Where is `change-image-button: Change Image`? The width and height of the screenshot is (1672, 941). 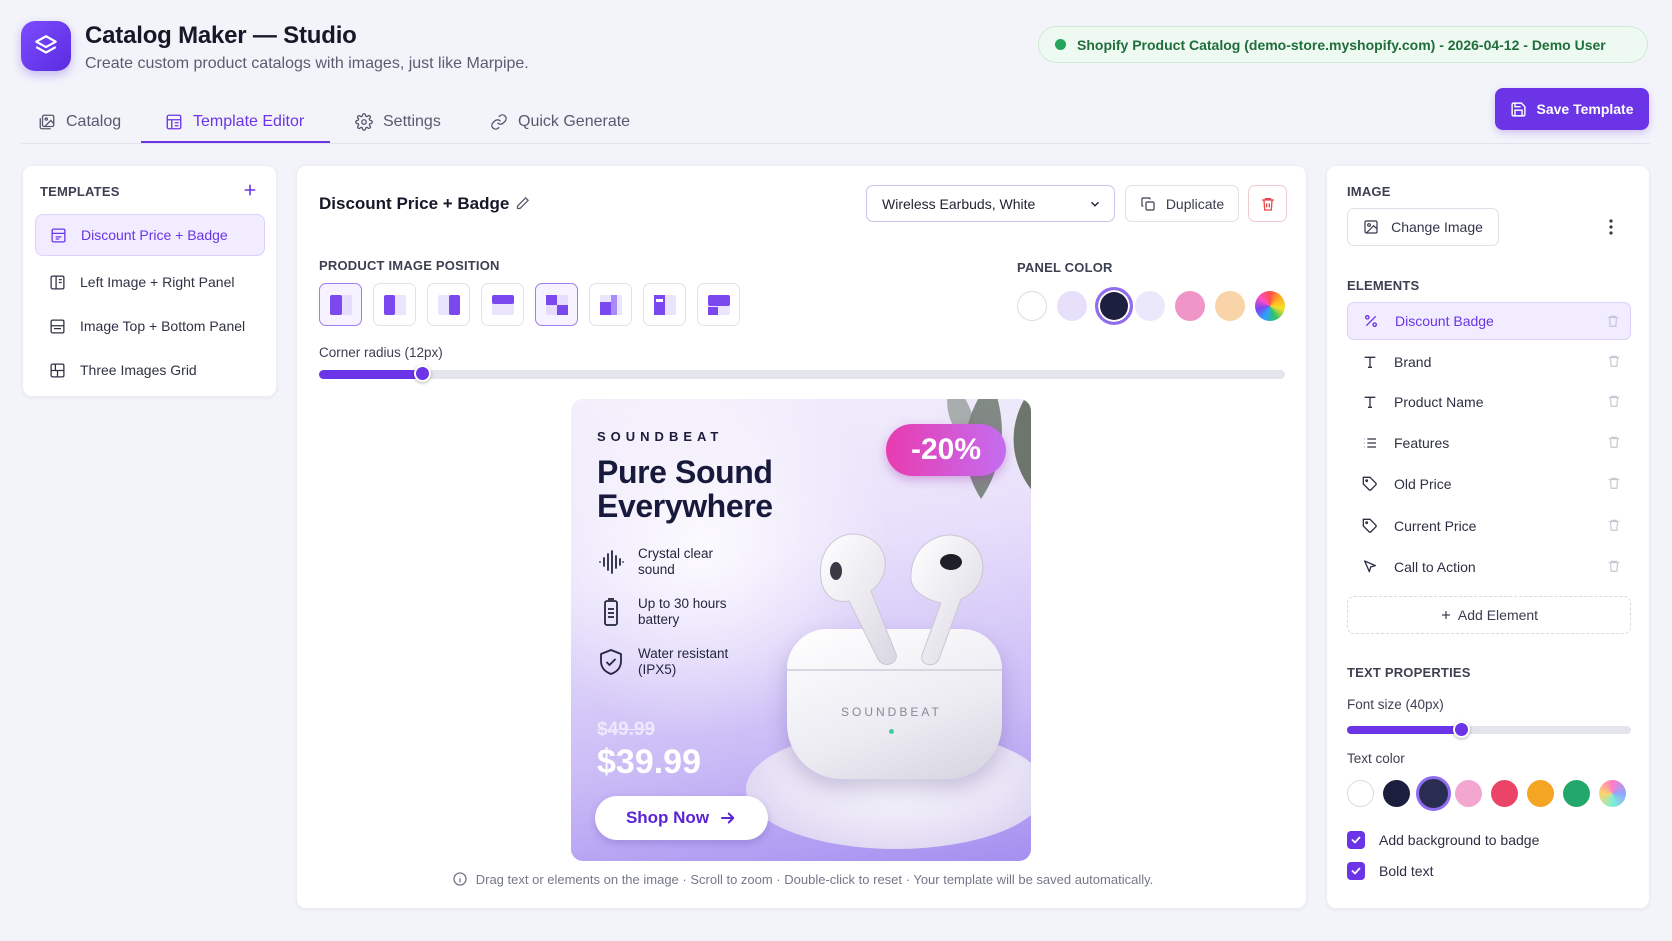 change-image-button: Change Image is located at coordinates (1423, 227).